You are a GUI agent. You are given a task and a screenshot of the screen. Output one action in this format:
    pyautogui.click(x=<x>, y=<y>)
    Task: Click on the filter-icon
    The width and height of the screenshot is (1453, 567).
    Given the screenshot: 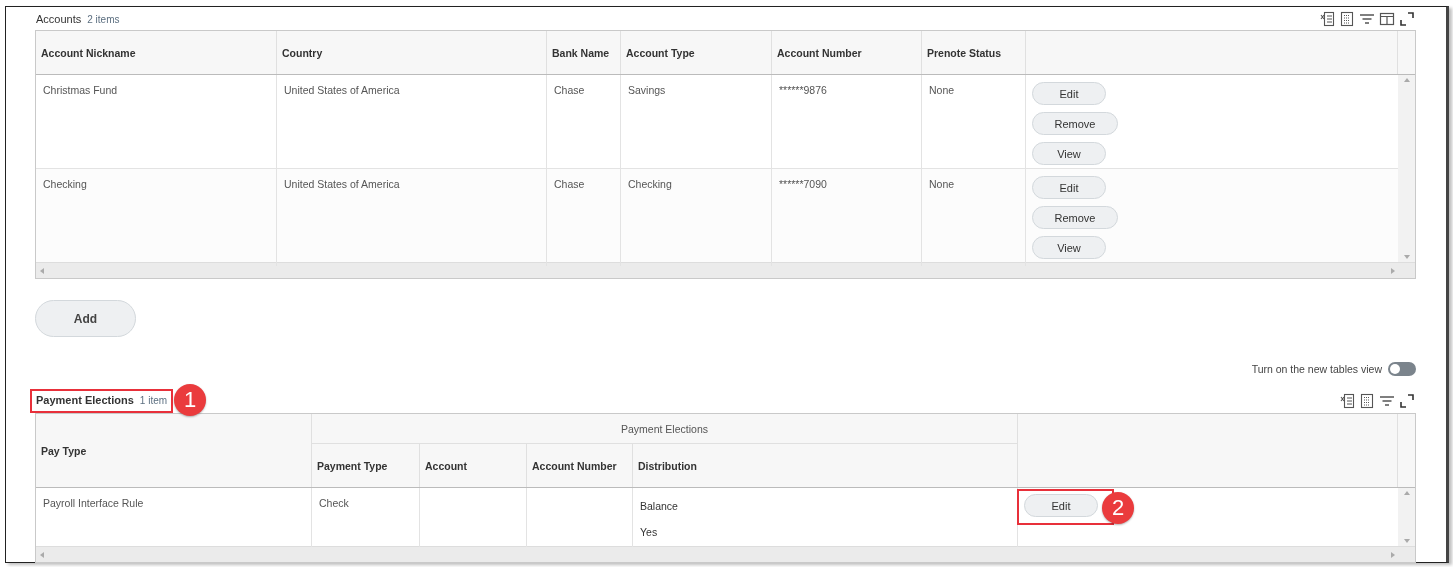 What is the action you would take?
    pyautogui.click(x=1387, y=401)
    